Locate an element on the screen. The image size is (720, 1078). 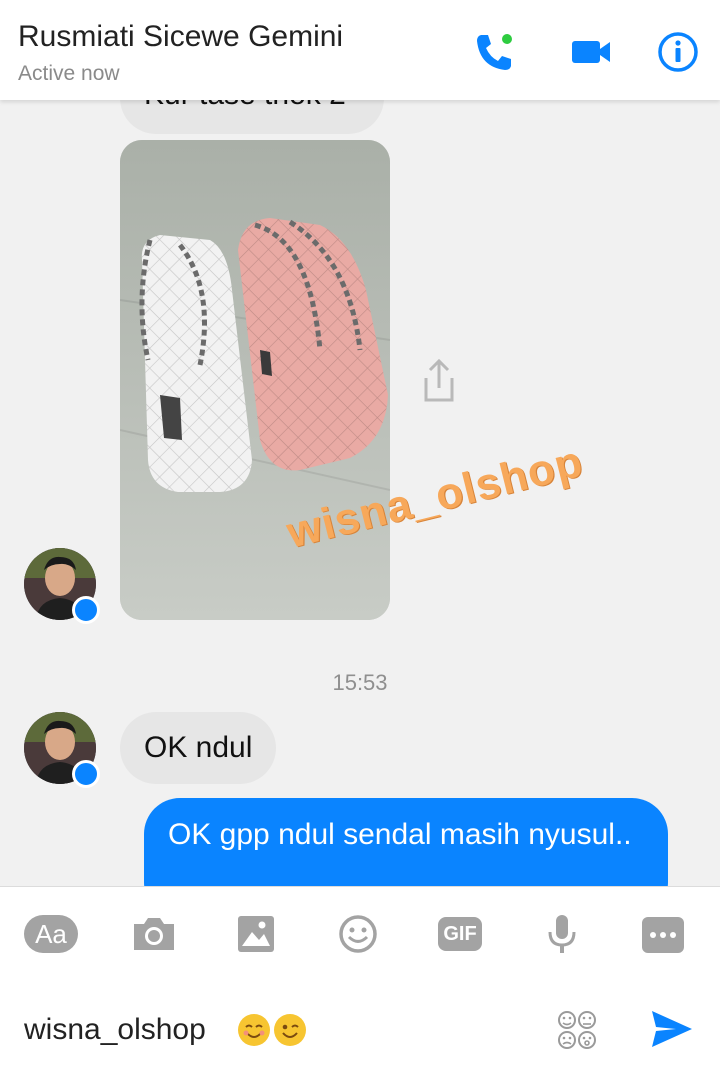
camera-icon is located at coordinates (154, 934).